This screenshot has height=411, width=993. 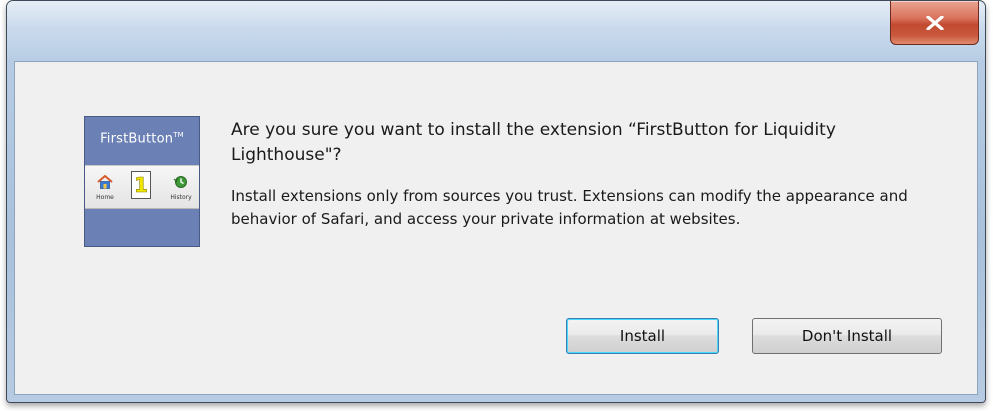 I want to click on close-button, so click(x=934, y=23).